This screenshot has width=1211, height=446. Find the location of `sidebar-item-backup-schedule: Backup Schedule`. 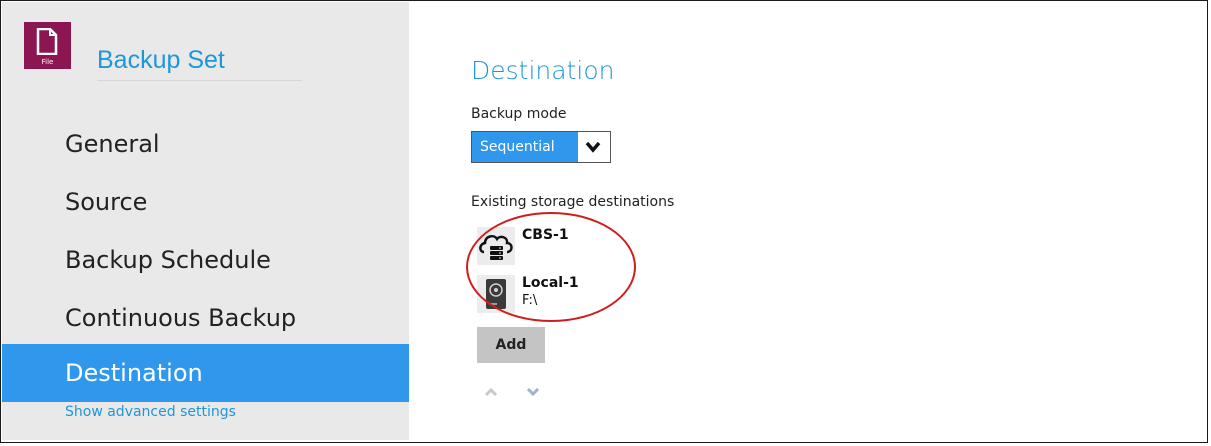

sidebar-item-backup-schedule: Backup Schedule is located at coordinates (205, 260).